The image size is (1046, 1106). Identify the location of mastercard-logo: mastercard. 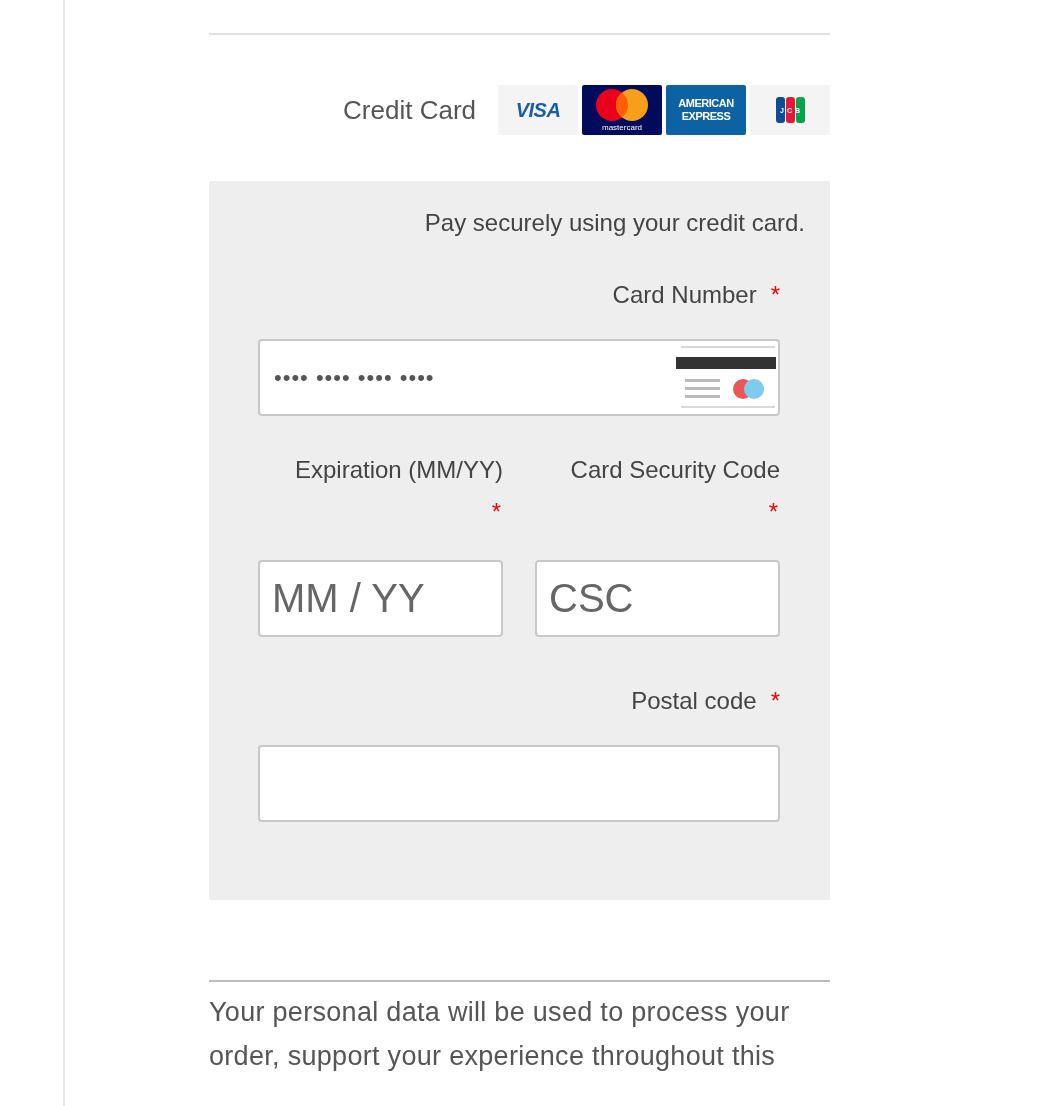
(622, 110).